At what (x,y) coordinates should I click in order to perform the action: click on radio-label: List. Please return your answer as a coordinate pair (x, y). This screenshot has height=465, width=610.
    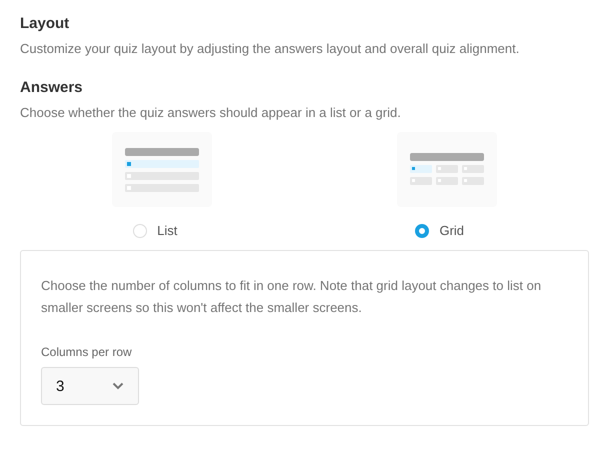
    Looking at the image, I should click on (167, 230).